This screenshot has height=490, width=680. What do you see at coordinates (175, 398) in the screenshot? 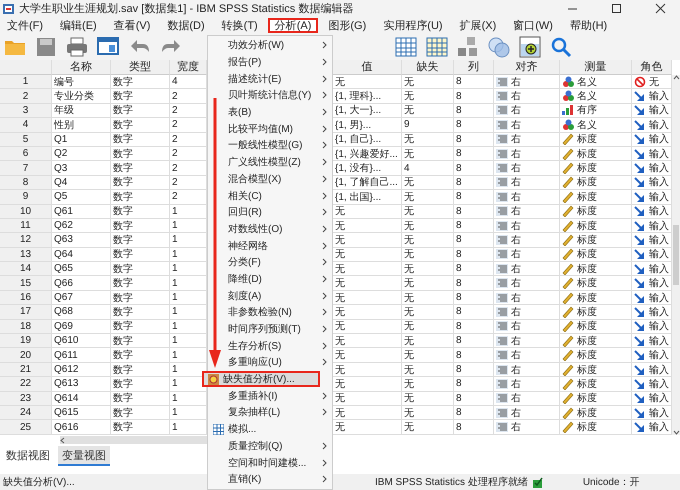
I see `table-cell: 1` at bounding box center [175, 398].